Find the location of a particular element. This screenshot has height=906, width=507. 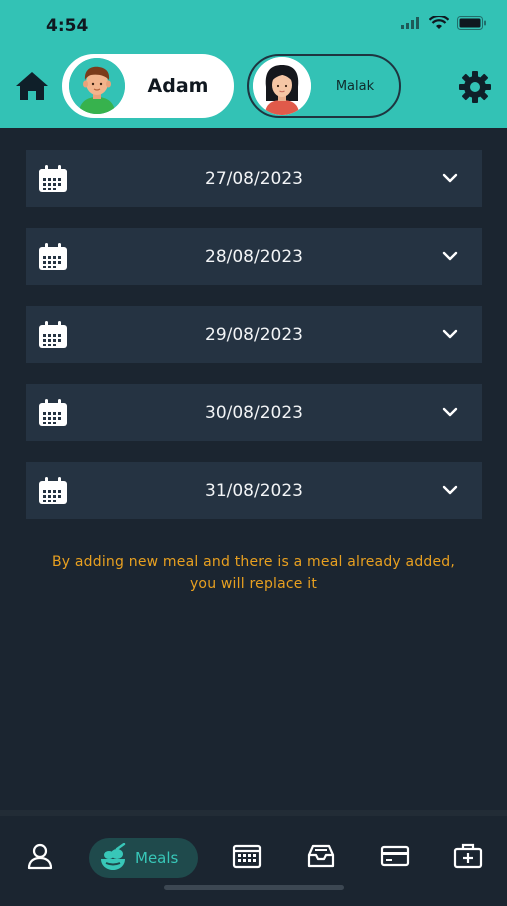

date-row: 31/08/2023 is located at coordinates (254, 490).